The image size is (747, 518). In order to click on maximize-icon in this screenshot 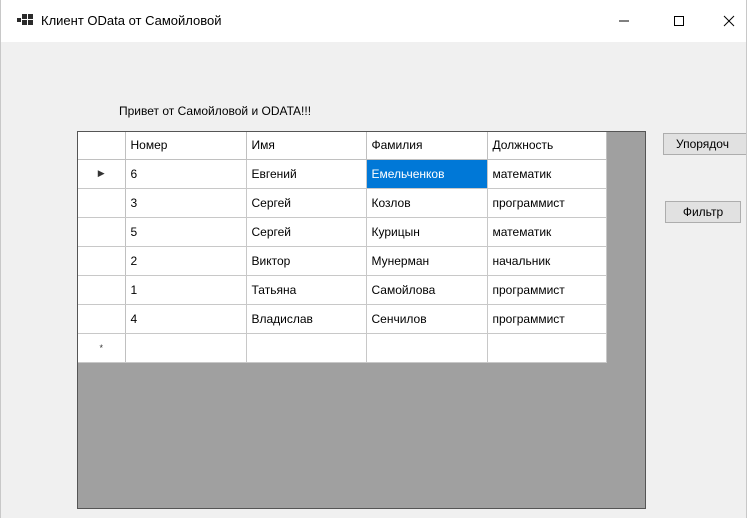, I will do `click(679, 21)`.